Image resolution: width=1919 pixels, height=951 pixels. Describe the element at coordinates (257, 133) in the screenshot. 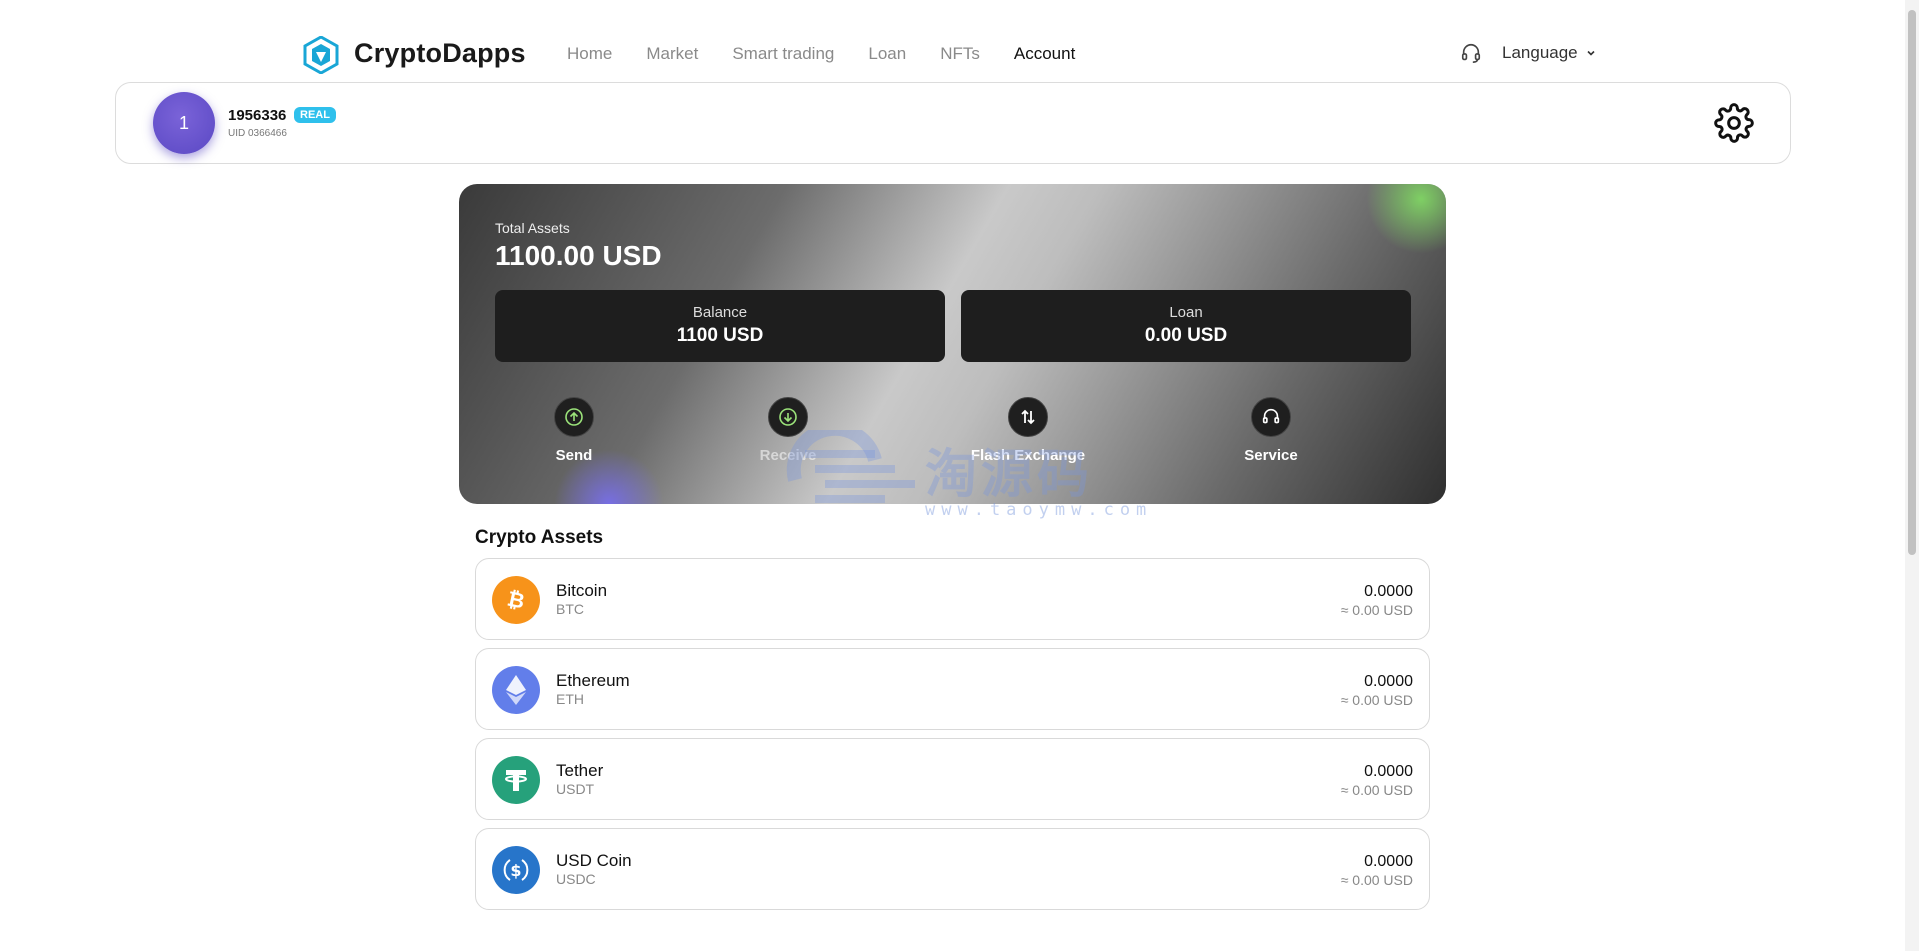

I see `user-uid: UID 0366466` at that location.